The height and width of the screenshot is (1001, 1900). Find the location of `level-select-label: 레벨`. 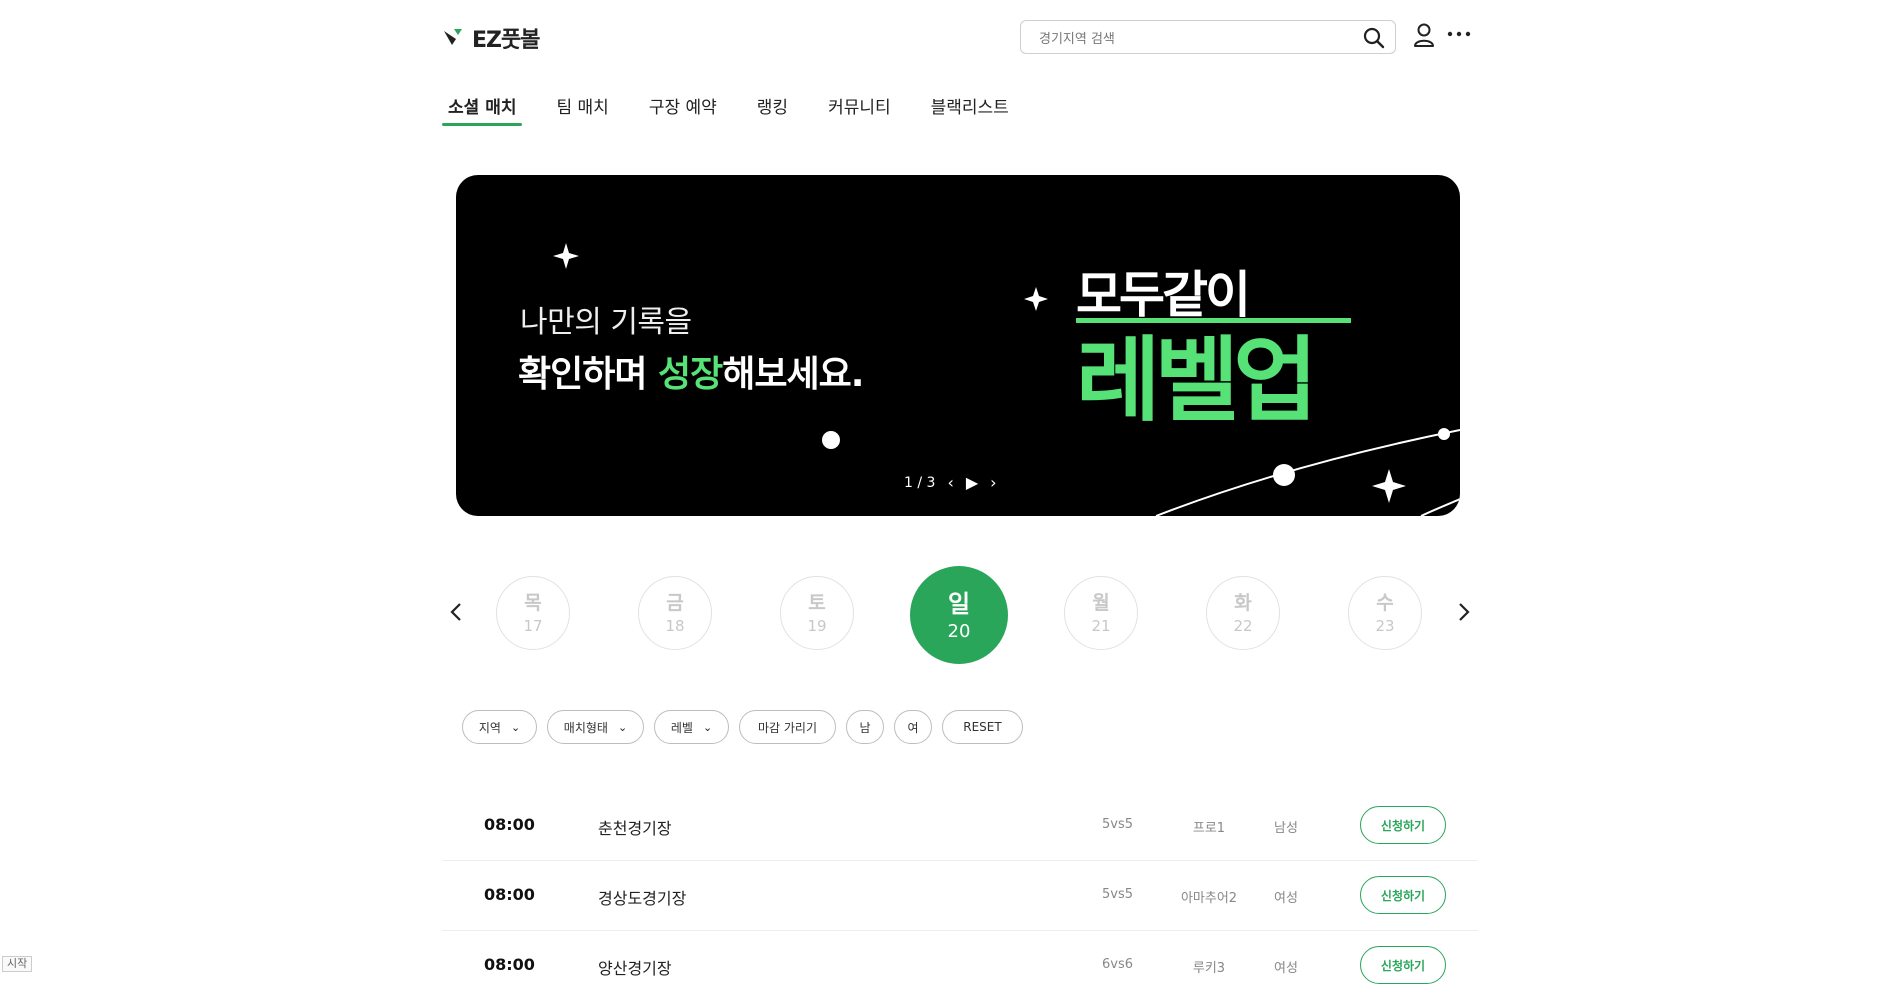

level-select-label: 레벨 is located at coordinates (681, 727).